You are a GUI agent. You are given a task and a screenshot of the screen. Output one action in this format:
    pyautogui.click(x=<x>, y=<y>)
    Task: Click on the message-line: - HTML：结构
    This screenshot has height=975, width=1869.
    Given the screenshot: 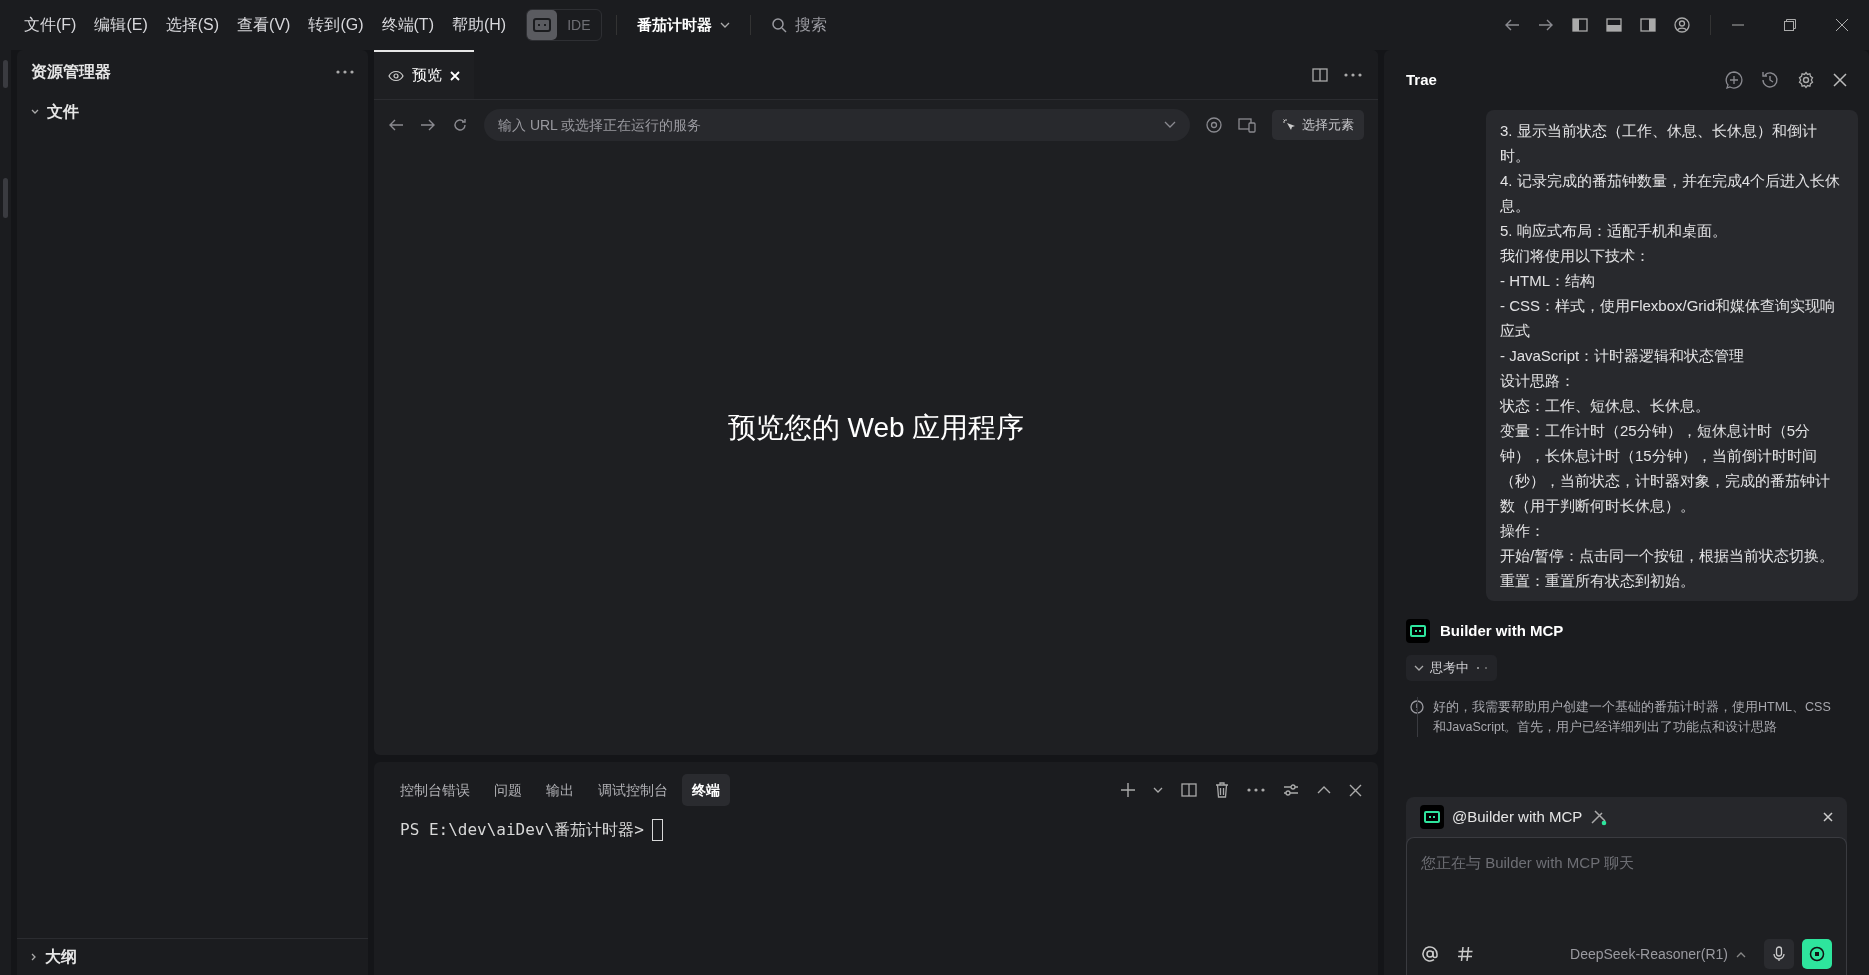 What is the action you would take?
    pyautogui.click(x=1548, y=281)
    